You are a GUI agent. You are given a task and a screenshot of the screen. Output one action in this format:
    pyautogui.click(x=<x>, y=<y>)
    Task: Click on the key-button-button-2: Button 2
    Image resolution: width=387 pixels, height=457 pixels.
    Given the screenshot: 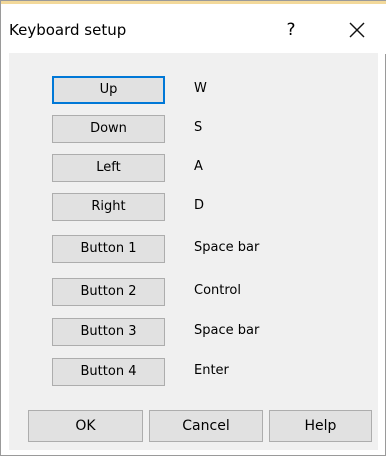 What is the action you would take?
    pyautogui.click(x=108, y=292)
    